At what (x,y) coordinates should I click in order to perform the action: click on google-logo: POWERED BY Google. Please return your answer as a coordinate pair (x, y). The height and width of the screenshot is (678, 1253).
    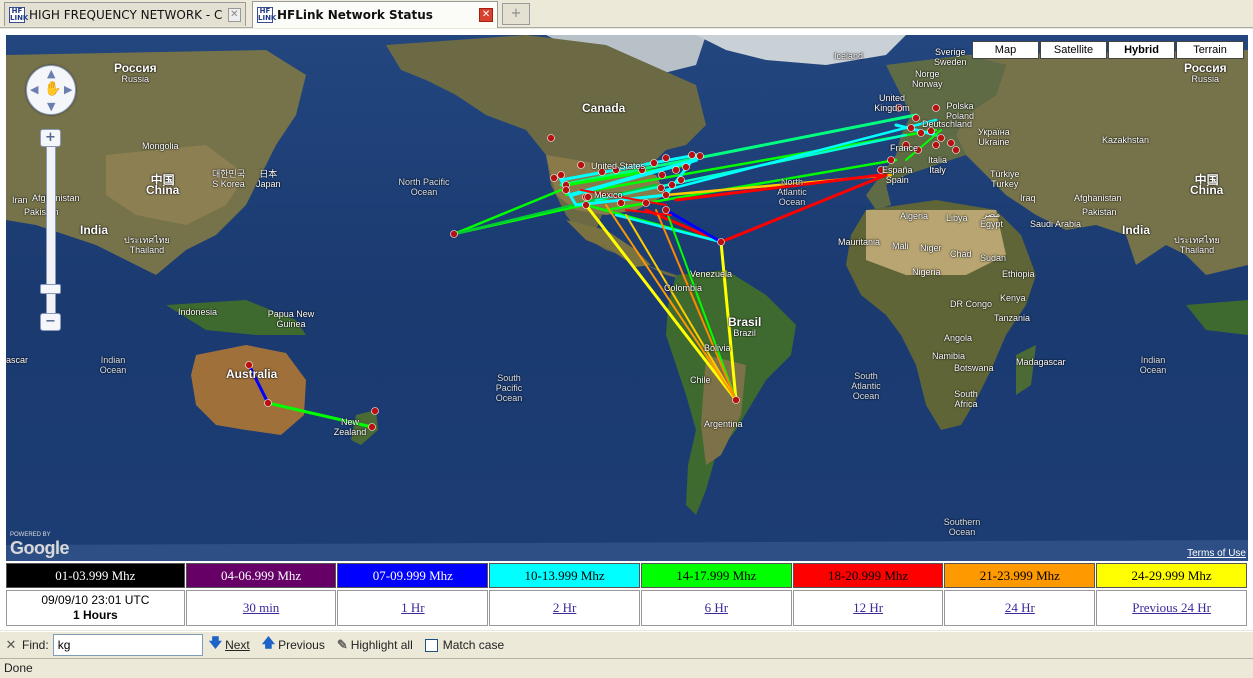
    Looking at the image, I should click on (40, 545).